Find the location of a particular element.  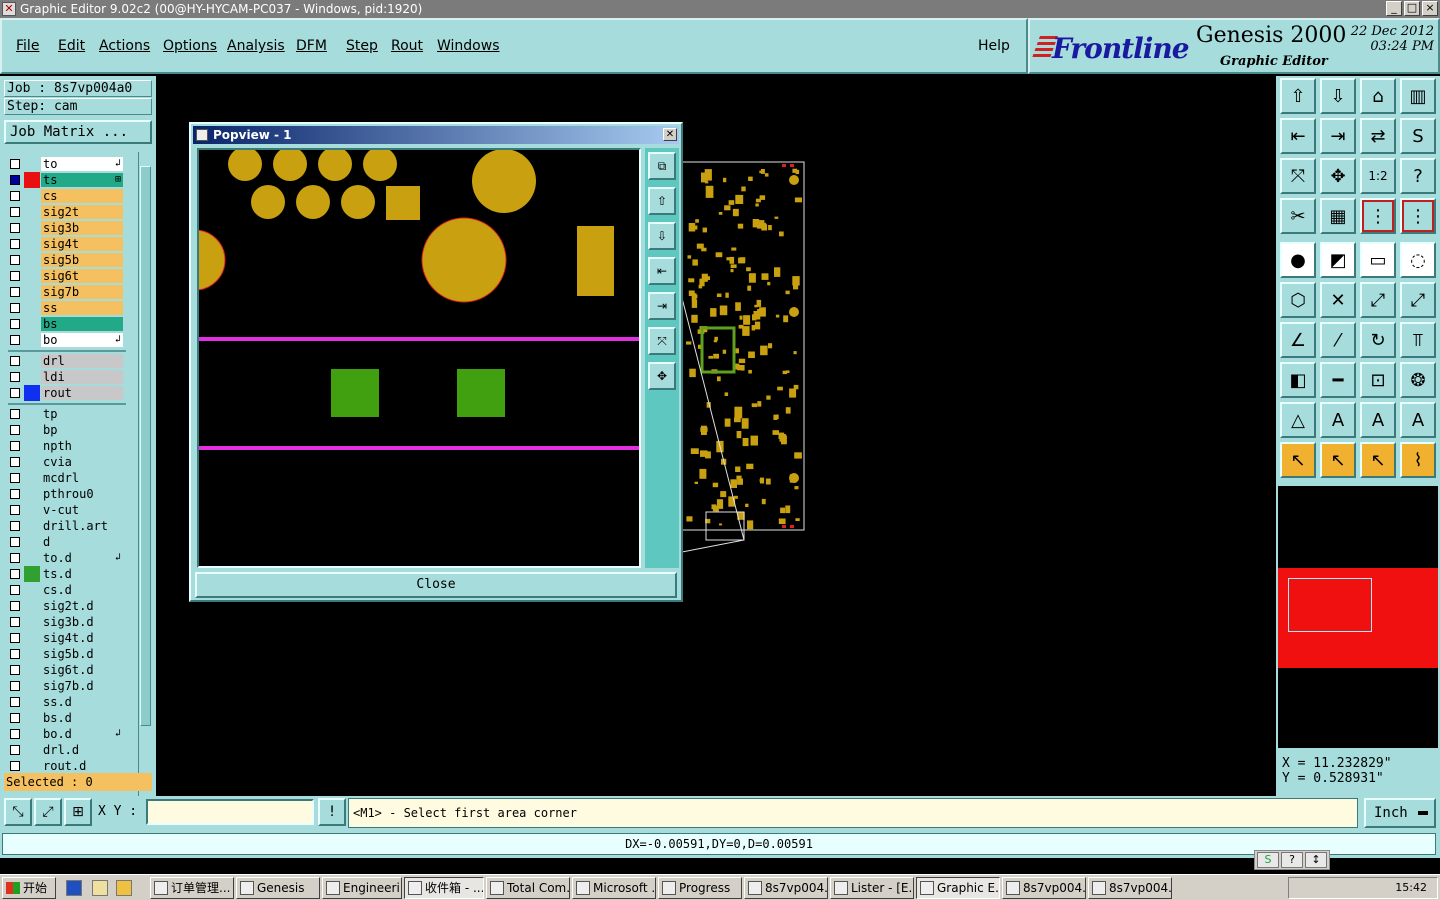

layer-name: drl.d is located at coordinates (82, 750).